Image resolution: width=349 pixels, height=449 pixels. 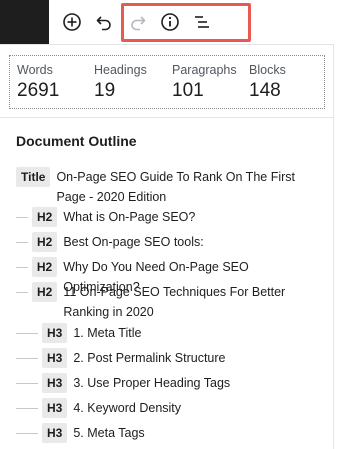 What do you see at coordinates (35, 70) in the screenshot?
I see `stat-label: Words` at bounding box center [35, 70].